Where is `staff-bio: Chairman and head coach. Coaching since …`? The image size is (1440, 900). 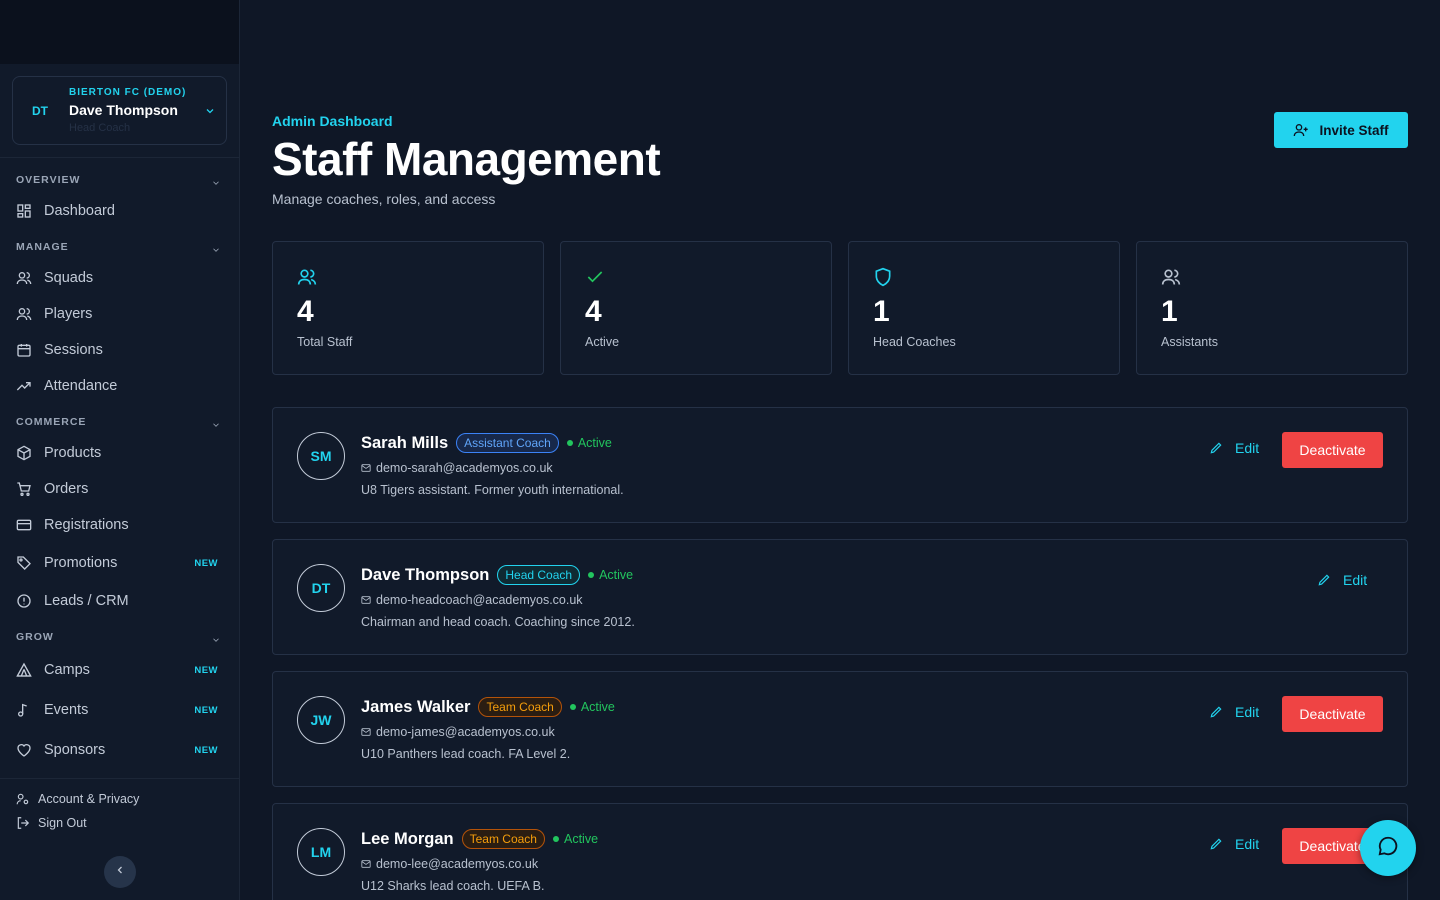
staff-bio: Chairman and head coach. Coaching since … is located at coordinates (498, 622).